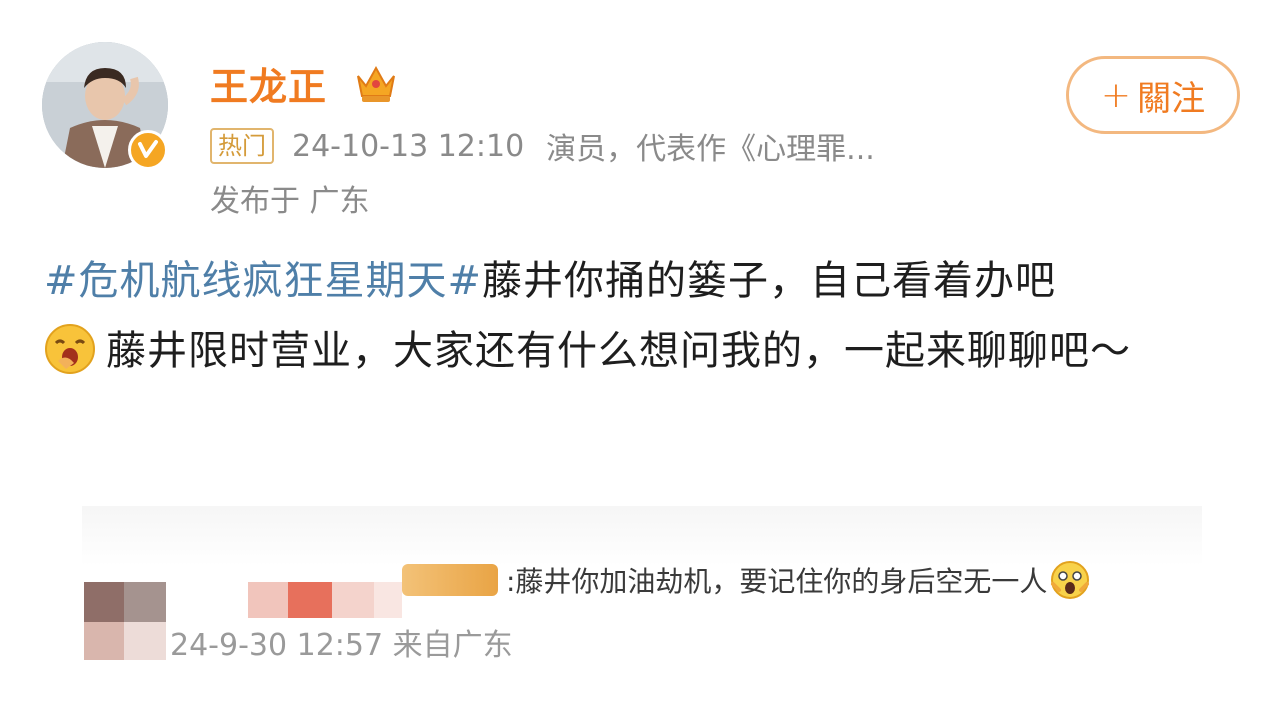  I want to click on plus-icon: +, so click(1116, 95).